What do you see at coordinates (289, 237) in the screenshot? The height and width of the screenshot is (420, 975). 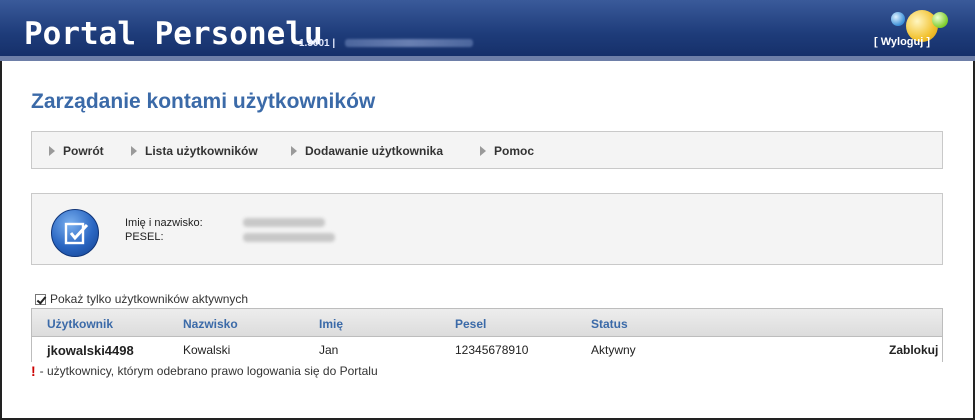 I see `redacted-pesel-value` at bounding box center [289, 237].